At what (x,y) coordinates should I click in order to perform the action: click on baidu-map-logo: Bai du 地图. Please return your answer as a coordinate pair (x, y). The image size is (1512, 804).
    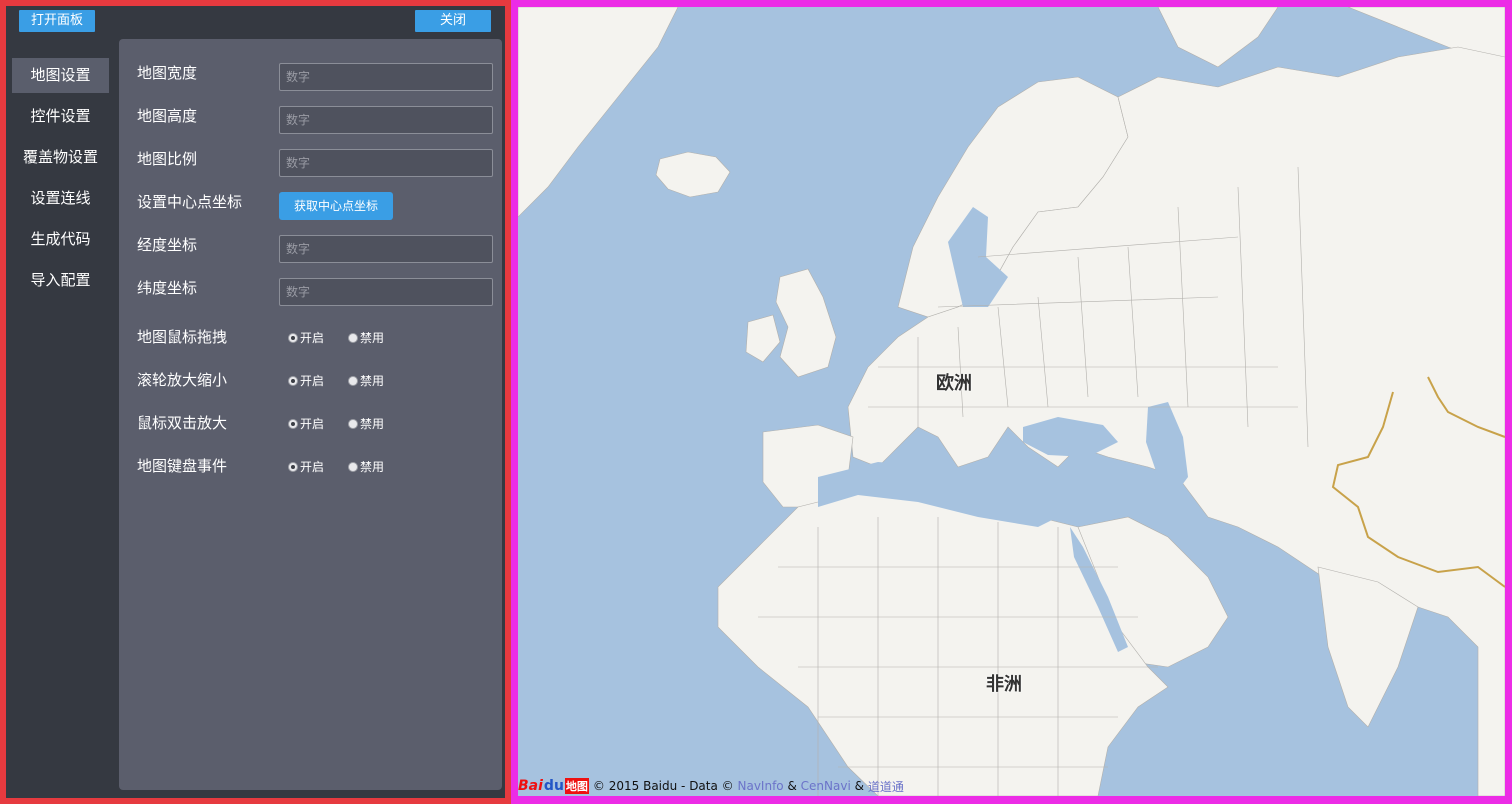
    Looking at the image, I should click on (553, 786).